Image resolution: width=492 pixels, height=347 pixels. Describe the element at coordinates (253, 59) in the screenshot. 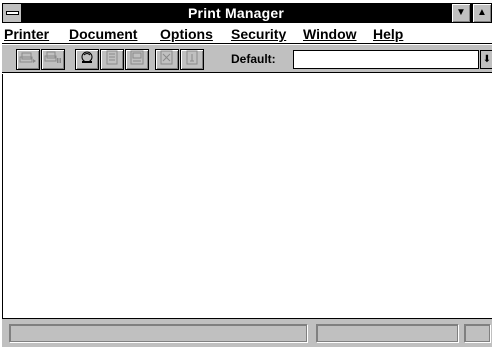

I see `default-printer-label: Default:` at that location.